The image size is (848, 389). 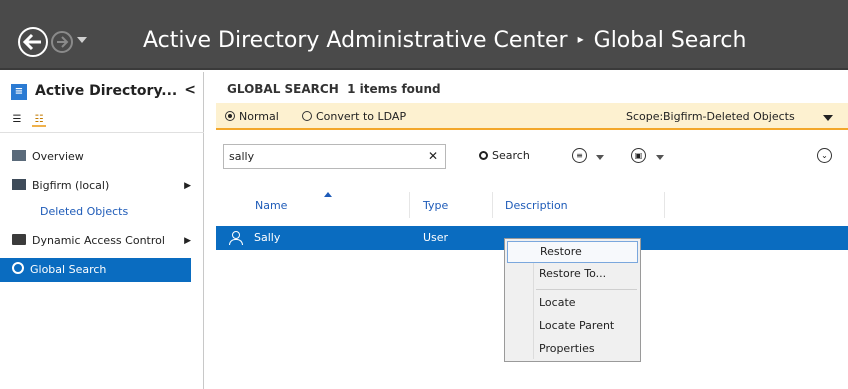 I want to click on radio-selected-icon, so click(x=230, y=116).